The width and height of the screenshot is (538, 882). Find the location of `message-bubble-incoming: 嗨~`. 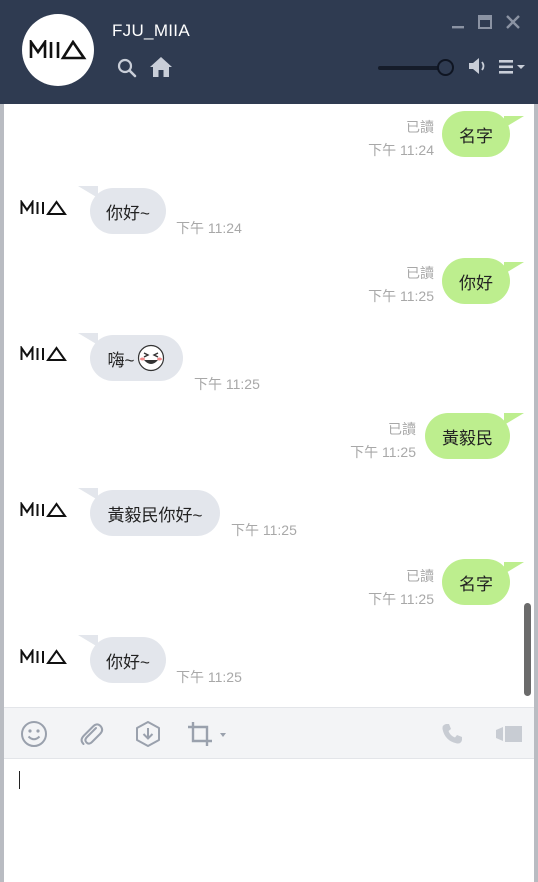

message-bubble-incoming: 嗨~ is located at coordinates (136, 358).